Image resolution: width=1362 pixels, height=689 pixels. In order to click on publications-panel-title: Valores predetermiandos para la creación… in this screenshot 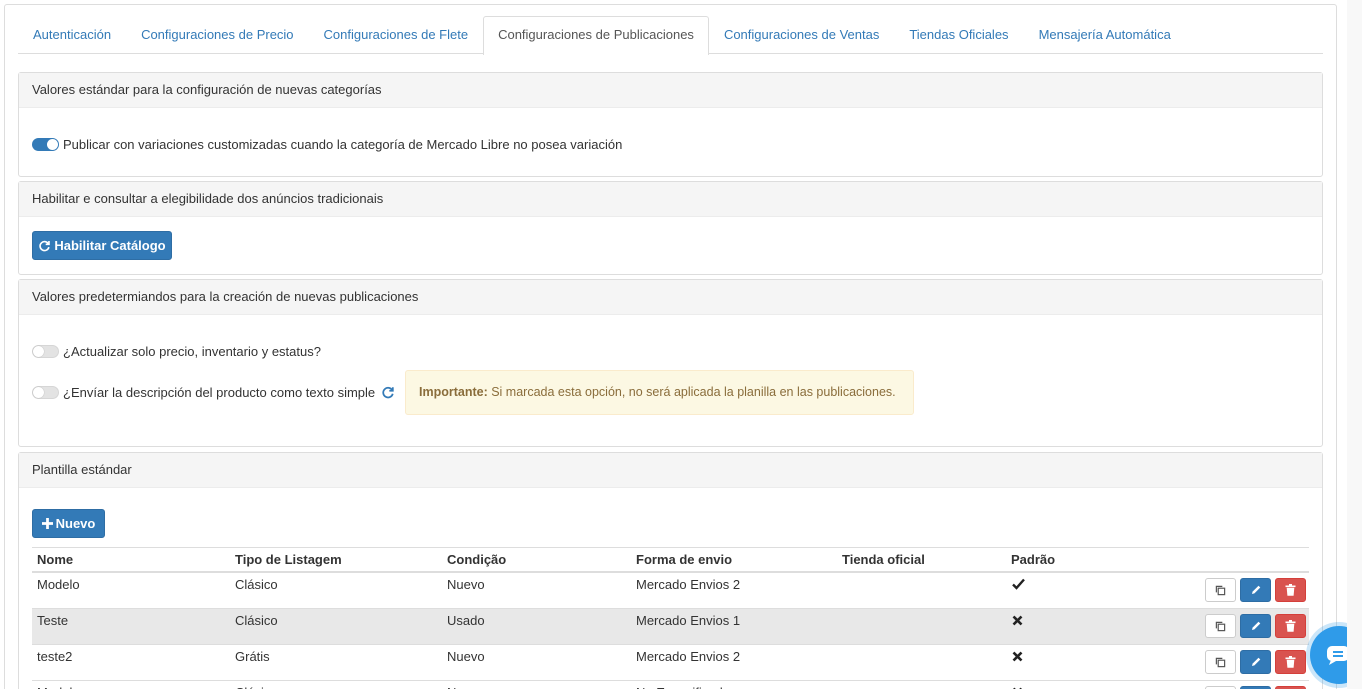, I will do `click(670, 297)`.